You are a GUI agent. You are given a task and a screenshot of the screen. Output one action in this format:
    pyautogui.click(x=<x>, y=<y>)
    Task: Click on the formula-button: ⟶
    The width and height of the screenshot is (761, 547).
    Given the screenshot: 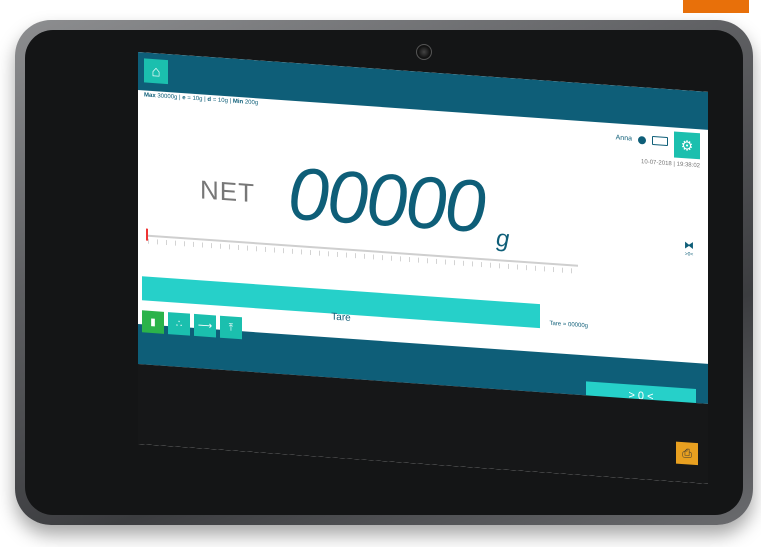 What is the action you would take?
    pyautogui.click(x=205, y=325)
    